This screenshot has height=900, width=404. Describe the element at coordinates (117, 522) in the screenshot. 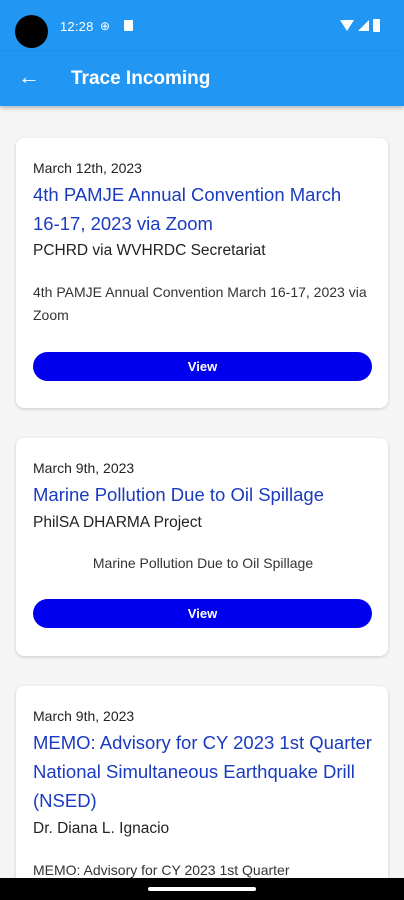

I see `card-sender: PhilSA DHARMA Project` at that location.